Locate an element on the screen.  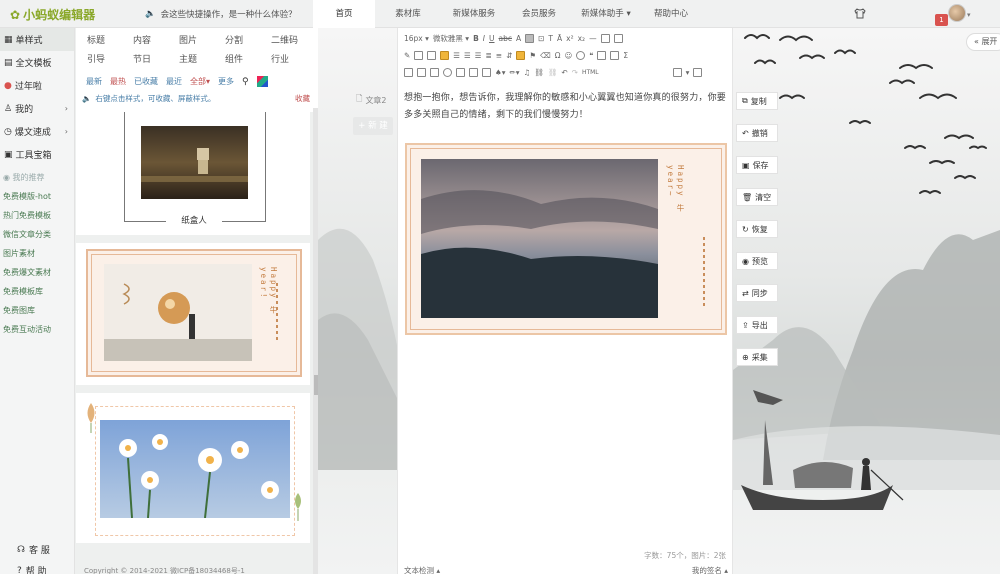
new-document-button: + 新 建 is located at coordinates (373, 126).